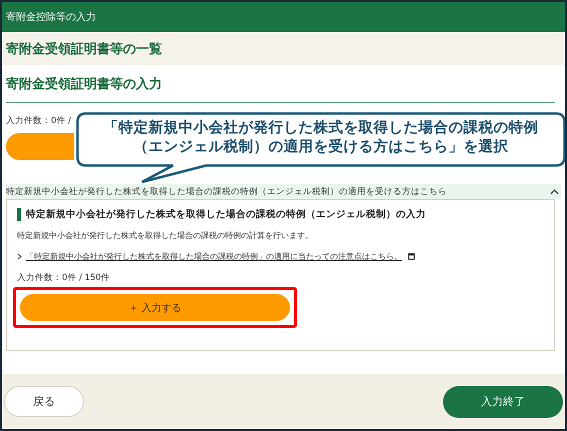  Describe the element at coordinates (38, 121) in the screenshot. I see `entry-count: 入力件数：0件 /` at that location.